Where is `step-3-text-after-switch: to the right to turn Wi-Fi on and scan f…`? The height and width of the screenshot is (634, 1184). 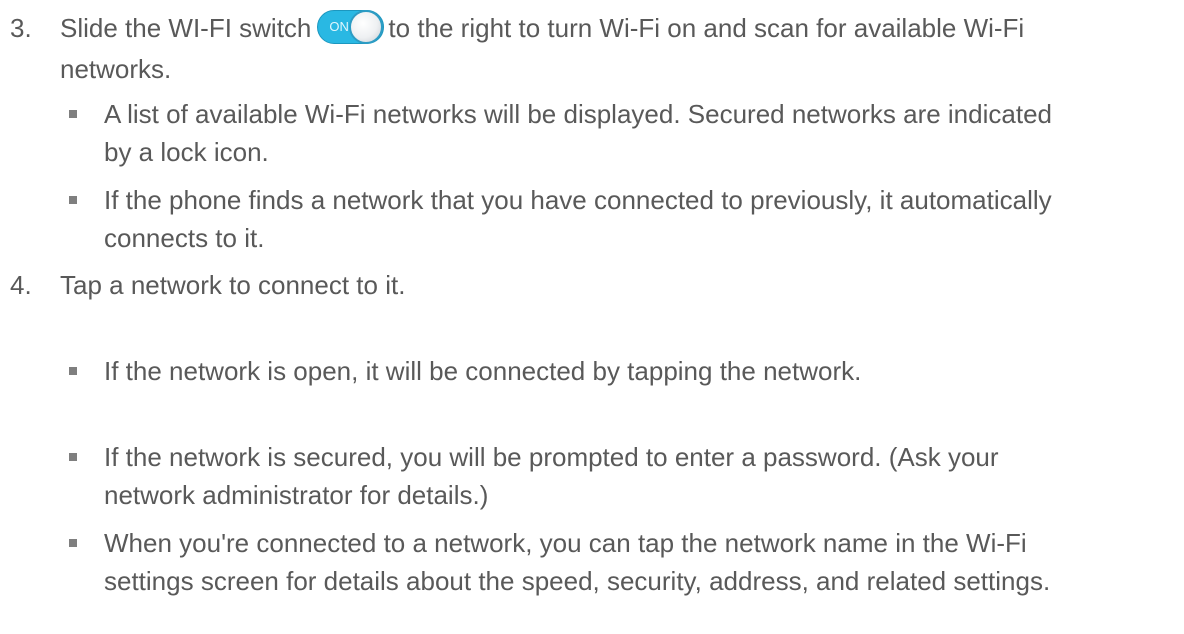 step-3-text-after-switch: to the right to turn Wi-Fi on and scan f… is located at coordinates (706, 28).